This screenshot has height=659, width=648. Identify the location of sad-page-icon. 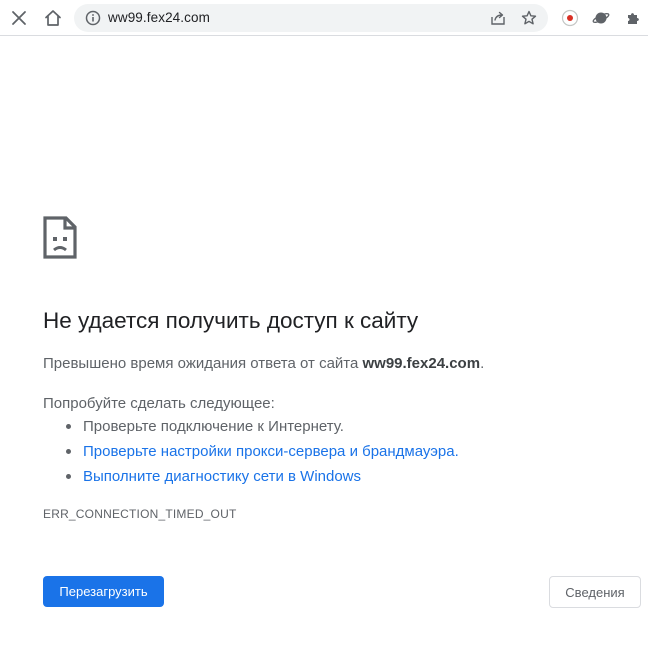
(60, 237).